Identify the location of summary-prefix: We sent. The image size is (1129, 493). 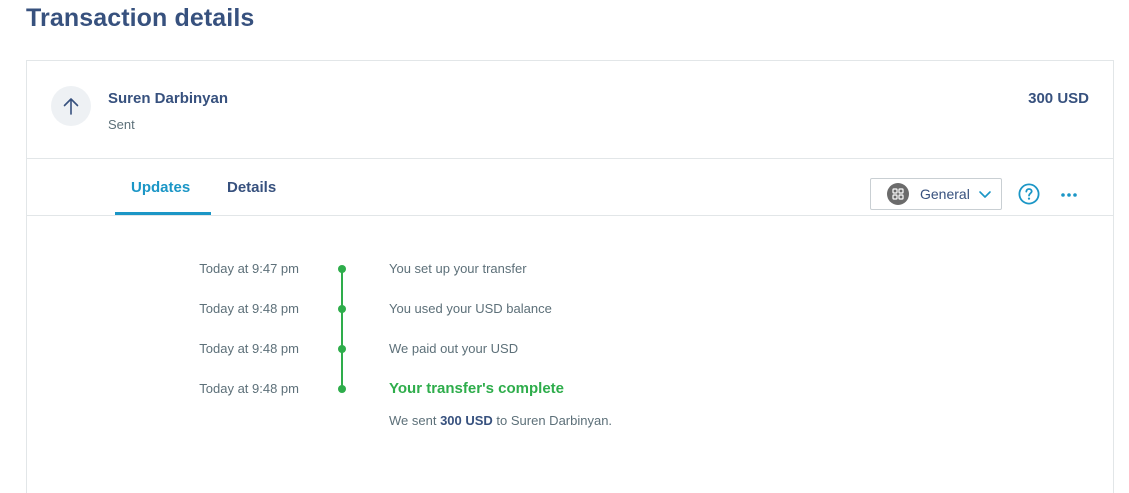
(415, 420).